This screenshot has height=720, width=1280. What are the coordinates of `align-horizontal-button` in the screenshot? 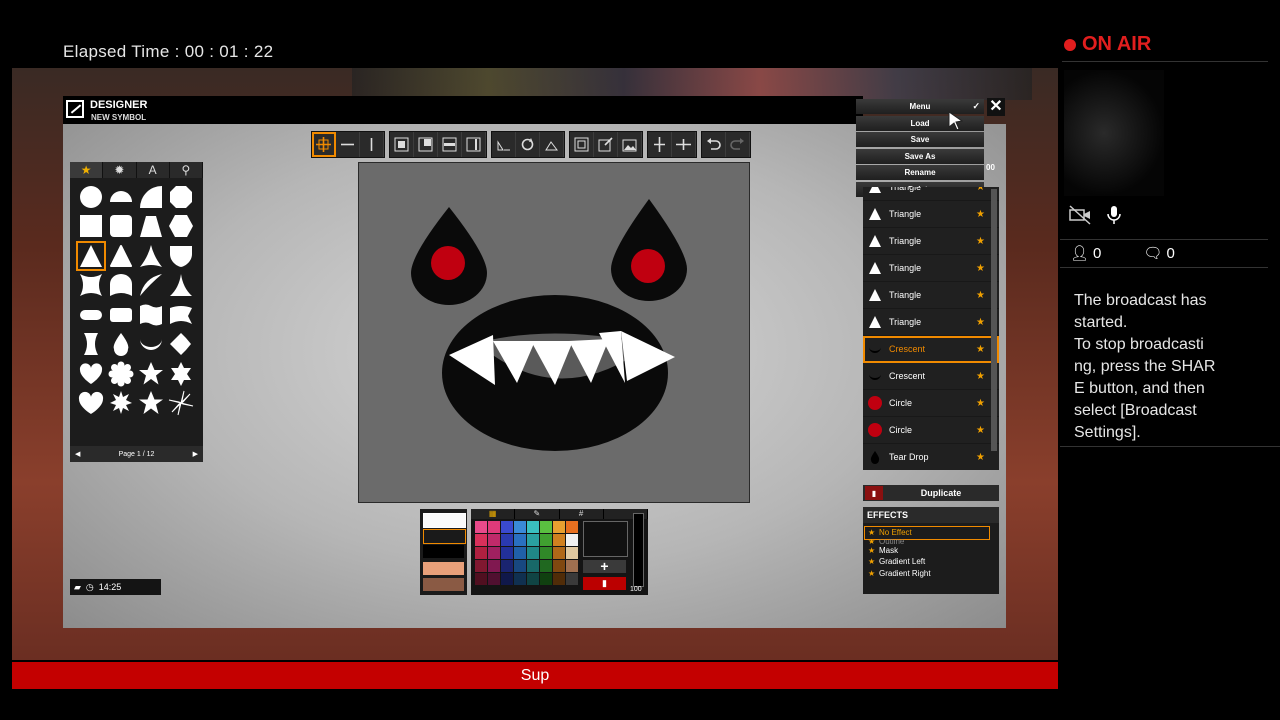 It's located at (348, 144).